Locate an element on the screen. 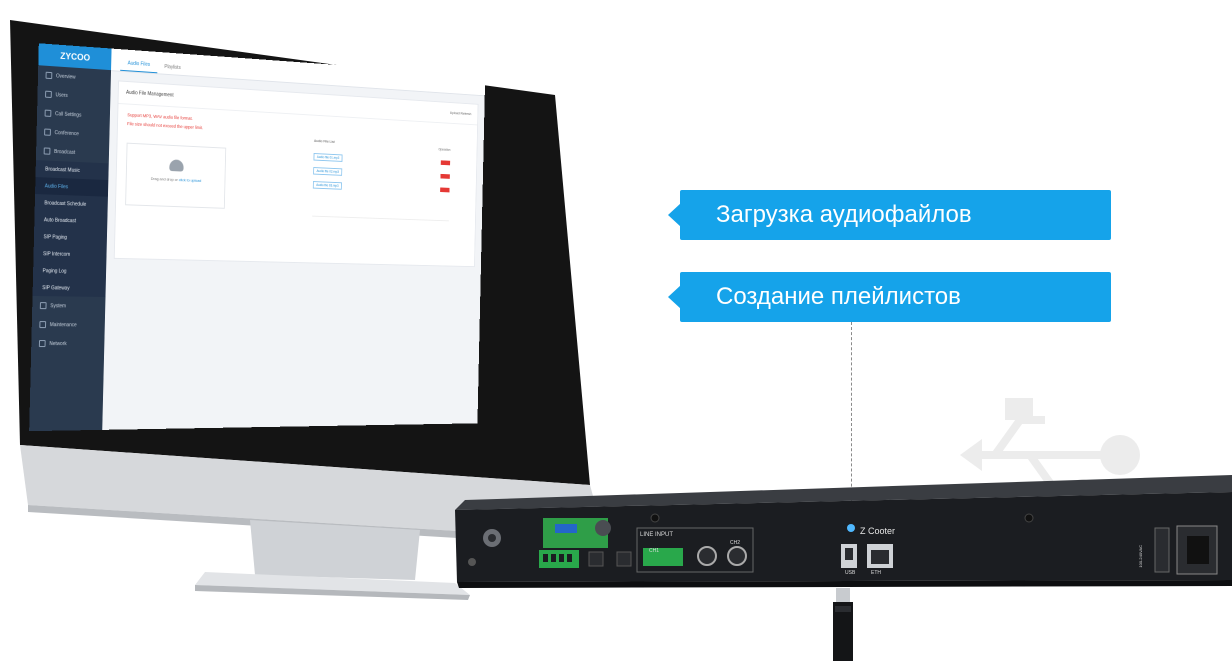 This screenshot has width=1232, height=661. sidebar-item-system: System is located at coordinates (68, 306).